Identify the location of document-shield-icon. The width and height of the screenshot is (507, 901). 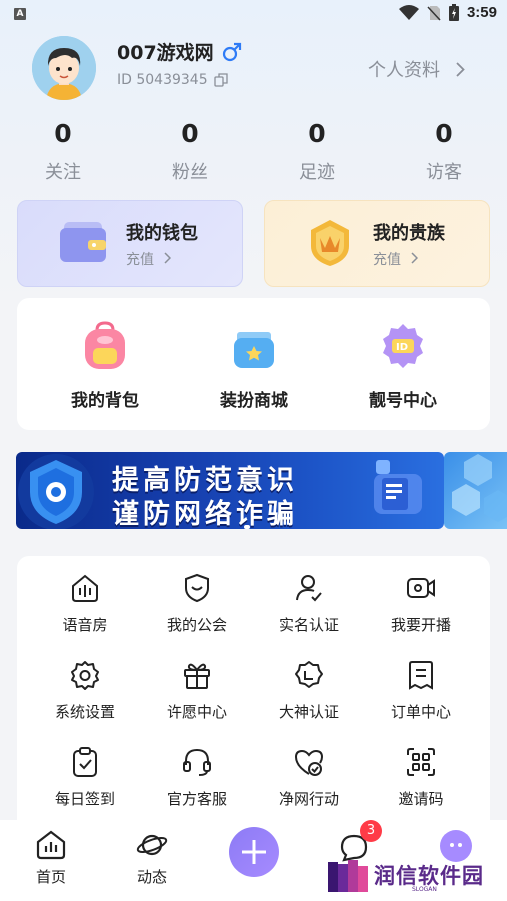
(398, 487).